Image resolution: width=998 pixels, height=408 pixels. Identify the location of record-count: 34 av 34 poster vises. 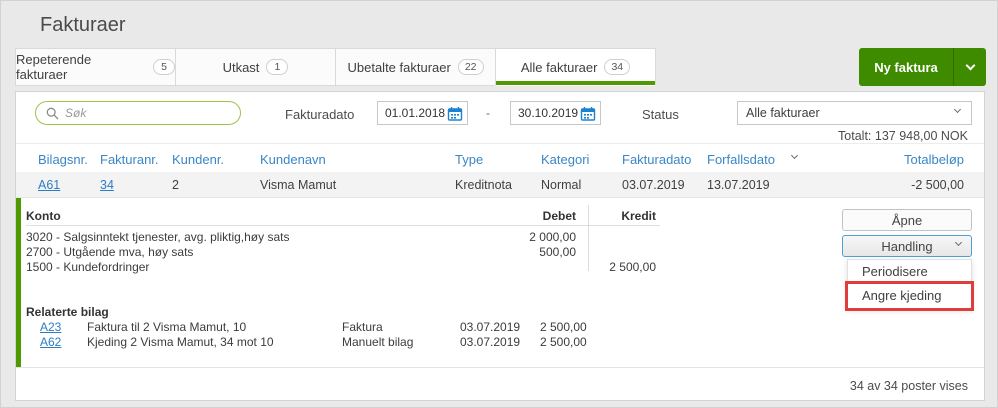
(908, 386).